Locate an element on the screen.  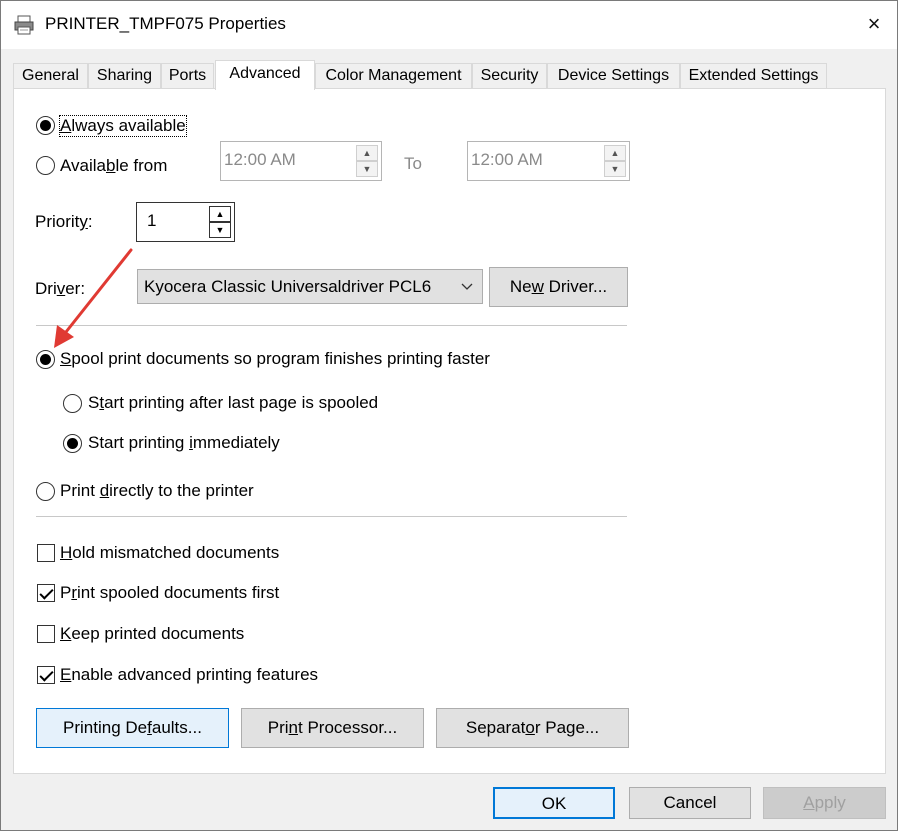
tab-label: Advanced is located at coordinates (265, 73).